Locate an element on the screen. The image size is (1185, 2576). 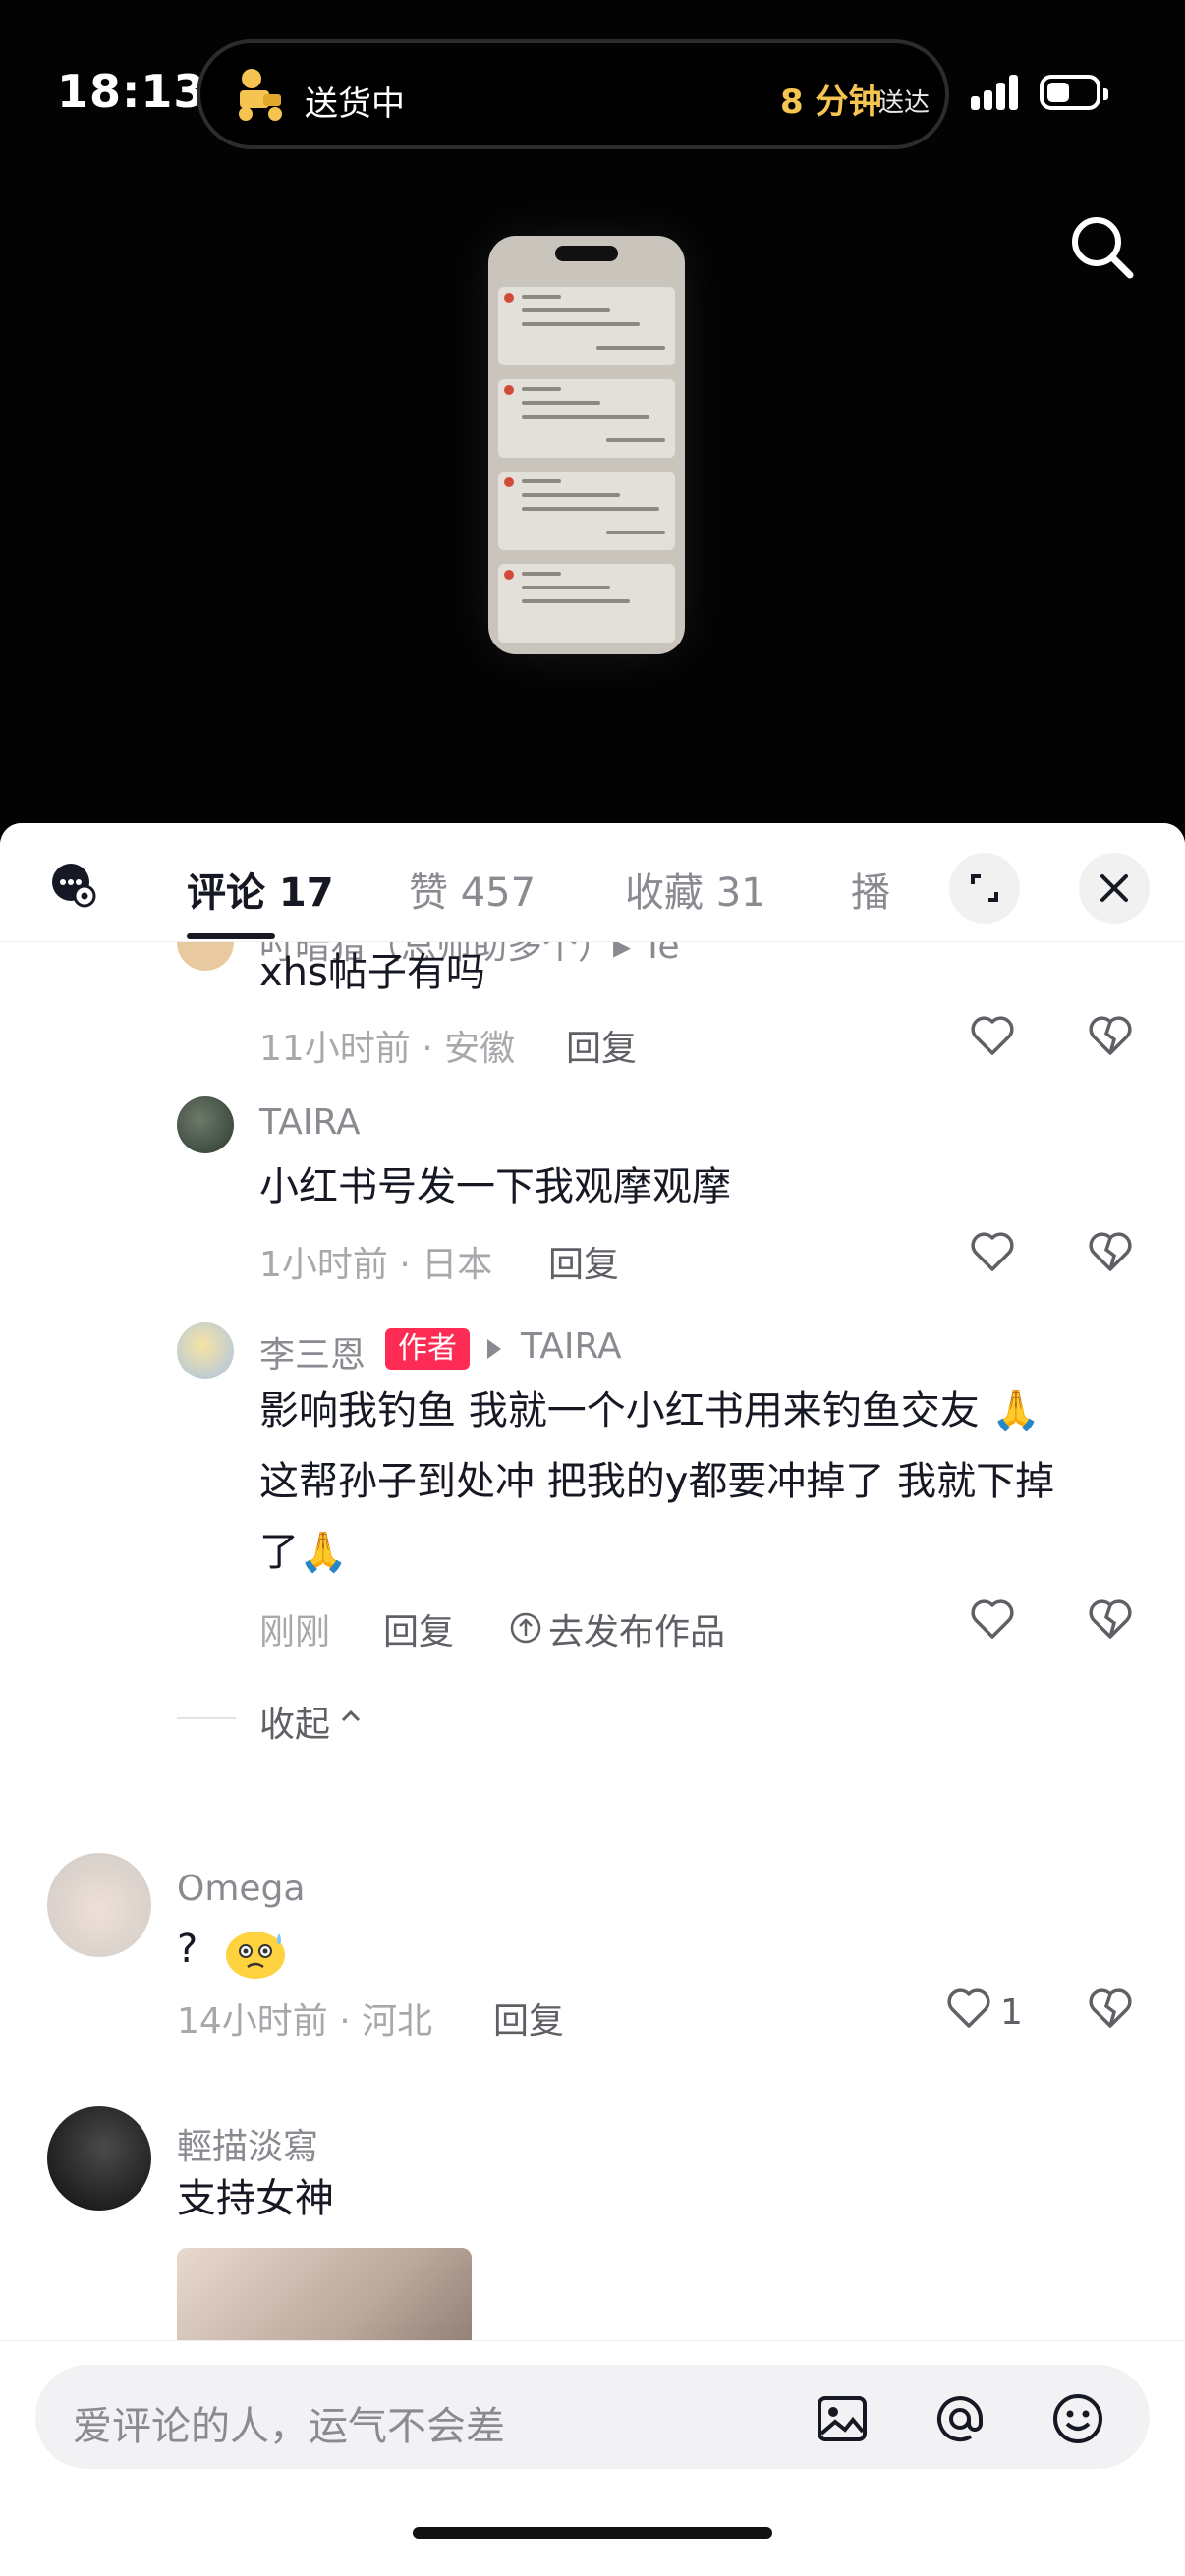
sweat-emoji-icon is located at coordinates (256, 1955).